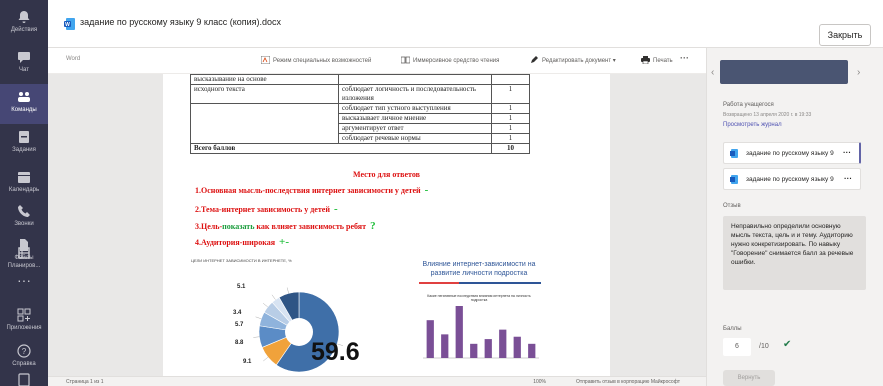 The height and width of the screenshot is (386, 883). I want to click on answer-text: 2.Тема-интернет зависимость у детей, so click(262, 209).